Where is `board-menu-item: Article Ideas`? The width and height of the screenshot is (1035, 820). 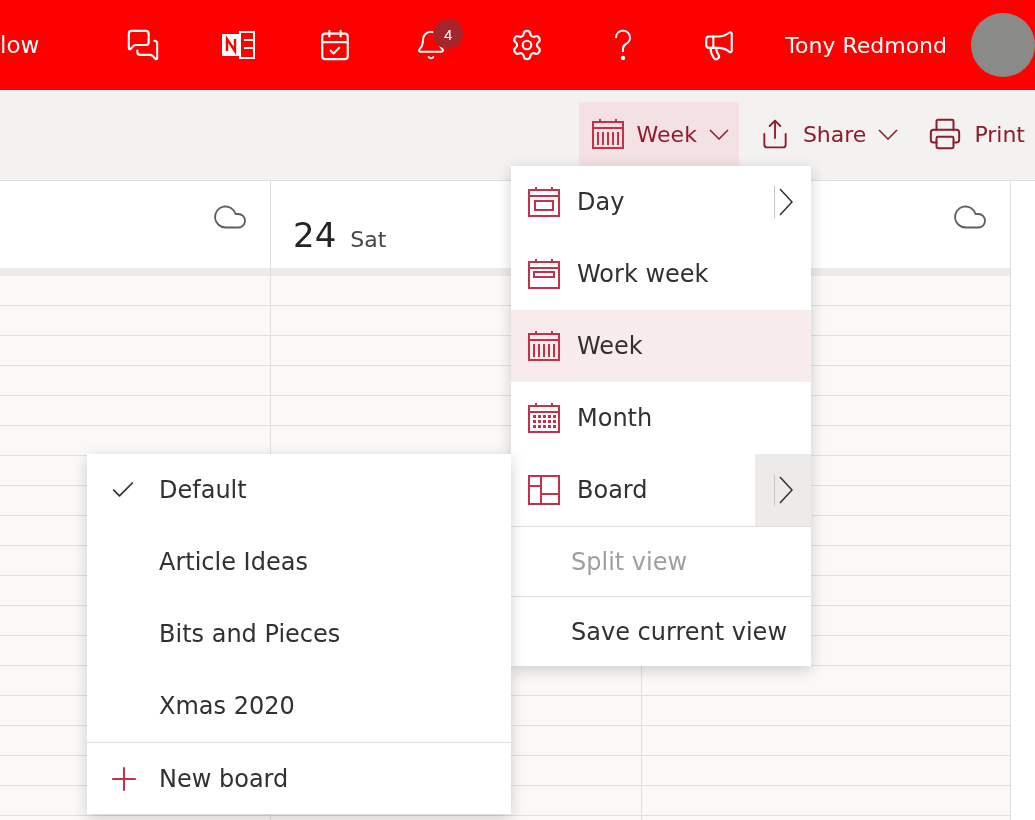 board-menu-item: Article Ideas is located at coordinates (299, 562).